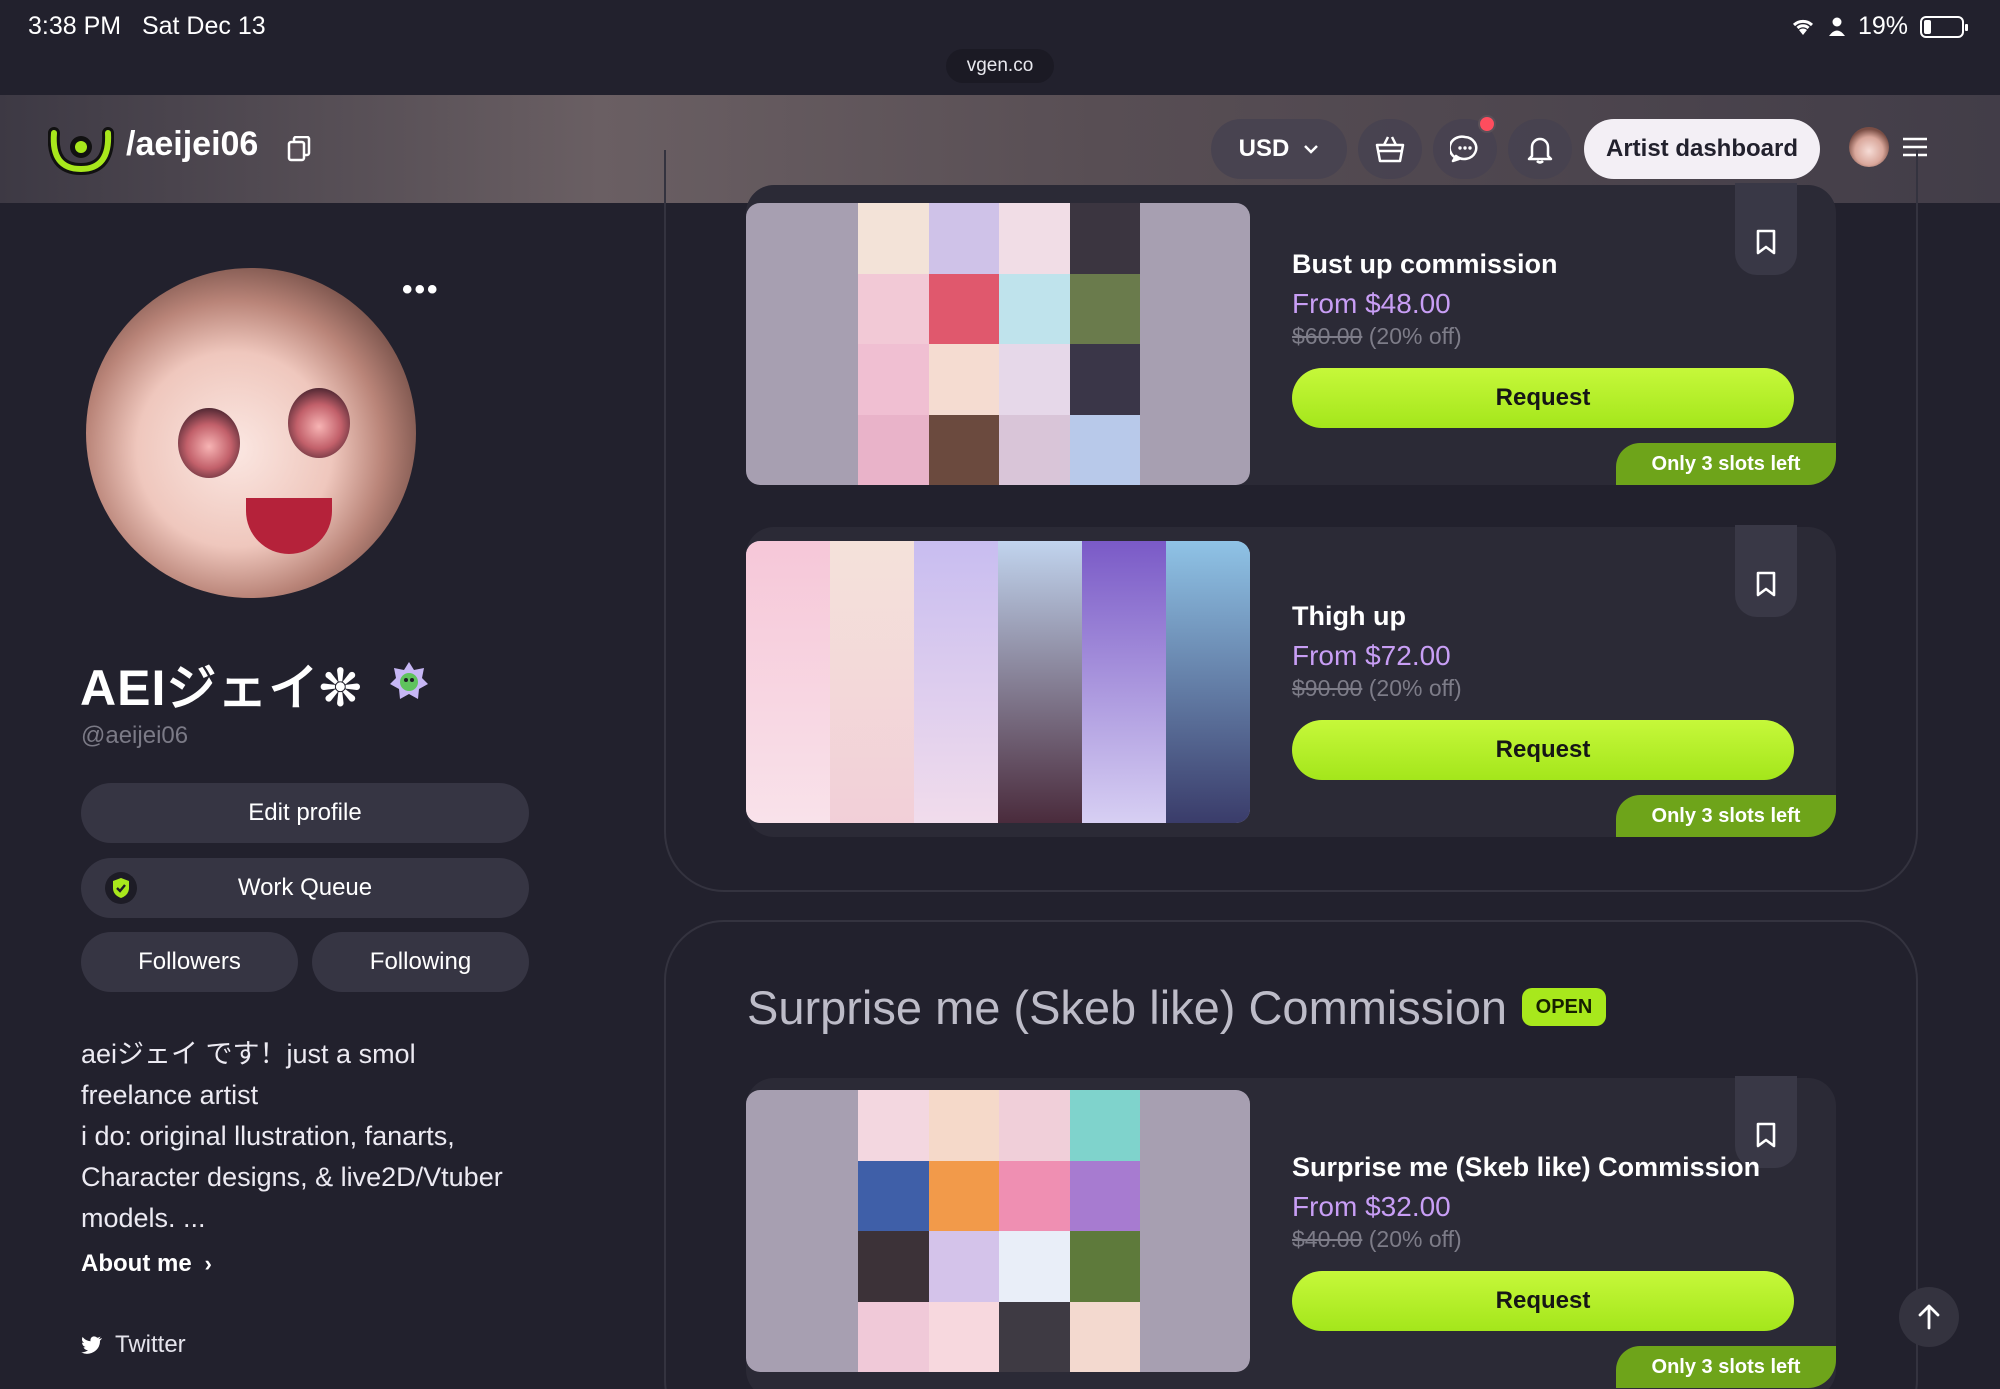  Describe the element at coordinates (221, 688) in the screenshot. I see `display-name: AEIジェイ❊` at that location.